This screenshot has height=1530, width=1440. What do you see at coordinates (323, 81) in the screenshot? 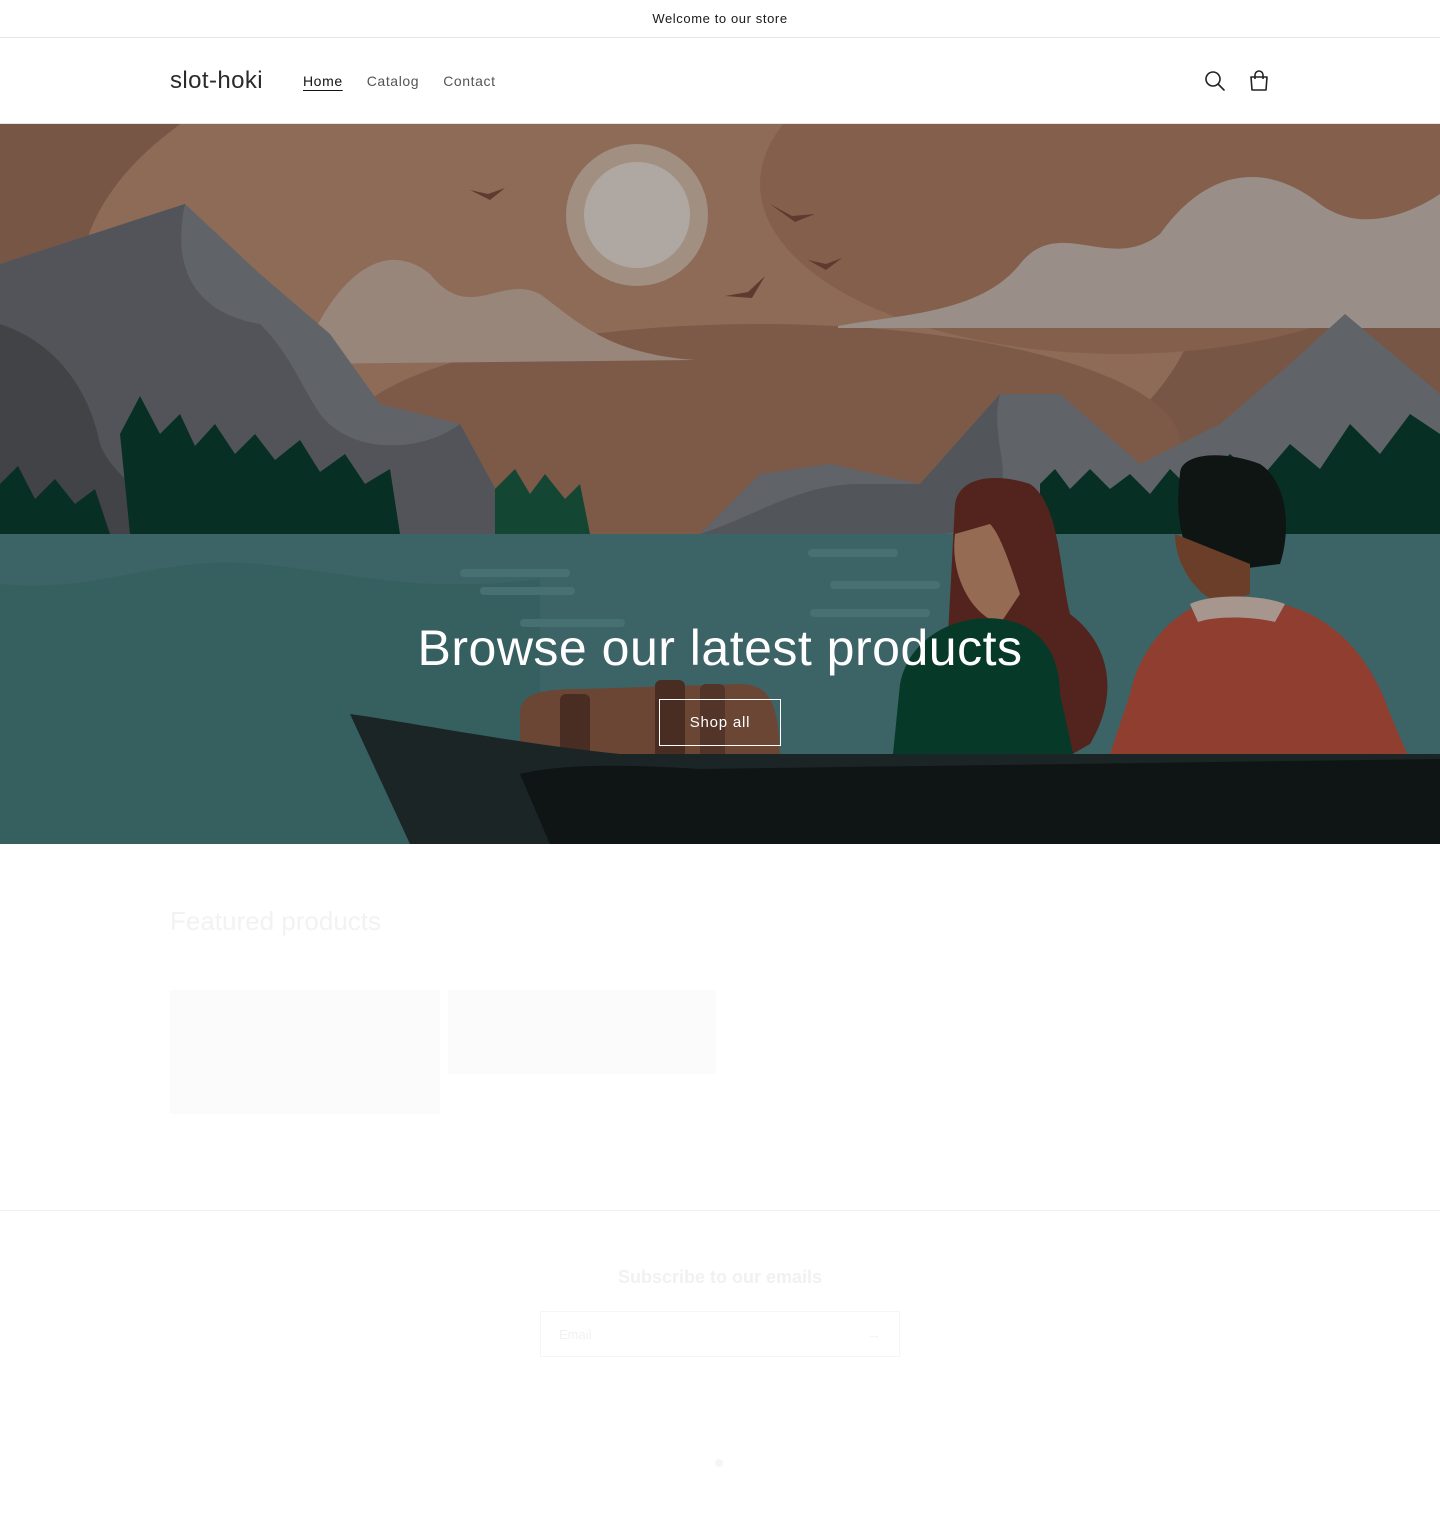
I see `nav-item-home: Home` at bounding box center [323, 81].